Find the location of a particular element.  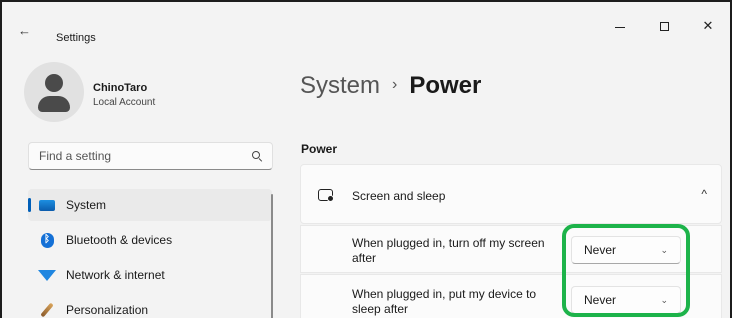

app-title: Settings is located at coordinates (76, 38).